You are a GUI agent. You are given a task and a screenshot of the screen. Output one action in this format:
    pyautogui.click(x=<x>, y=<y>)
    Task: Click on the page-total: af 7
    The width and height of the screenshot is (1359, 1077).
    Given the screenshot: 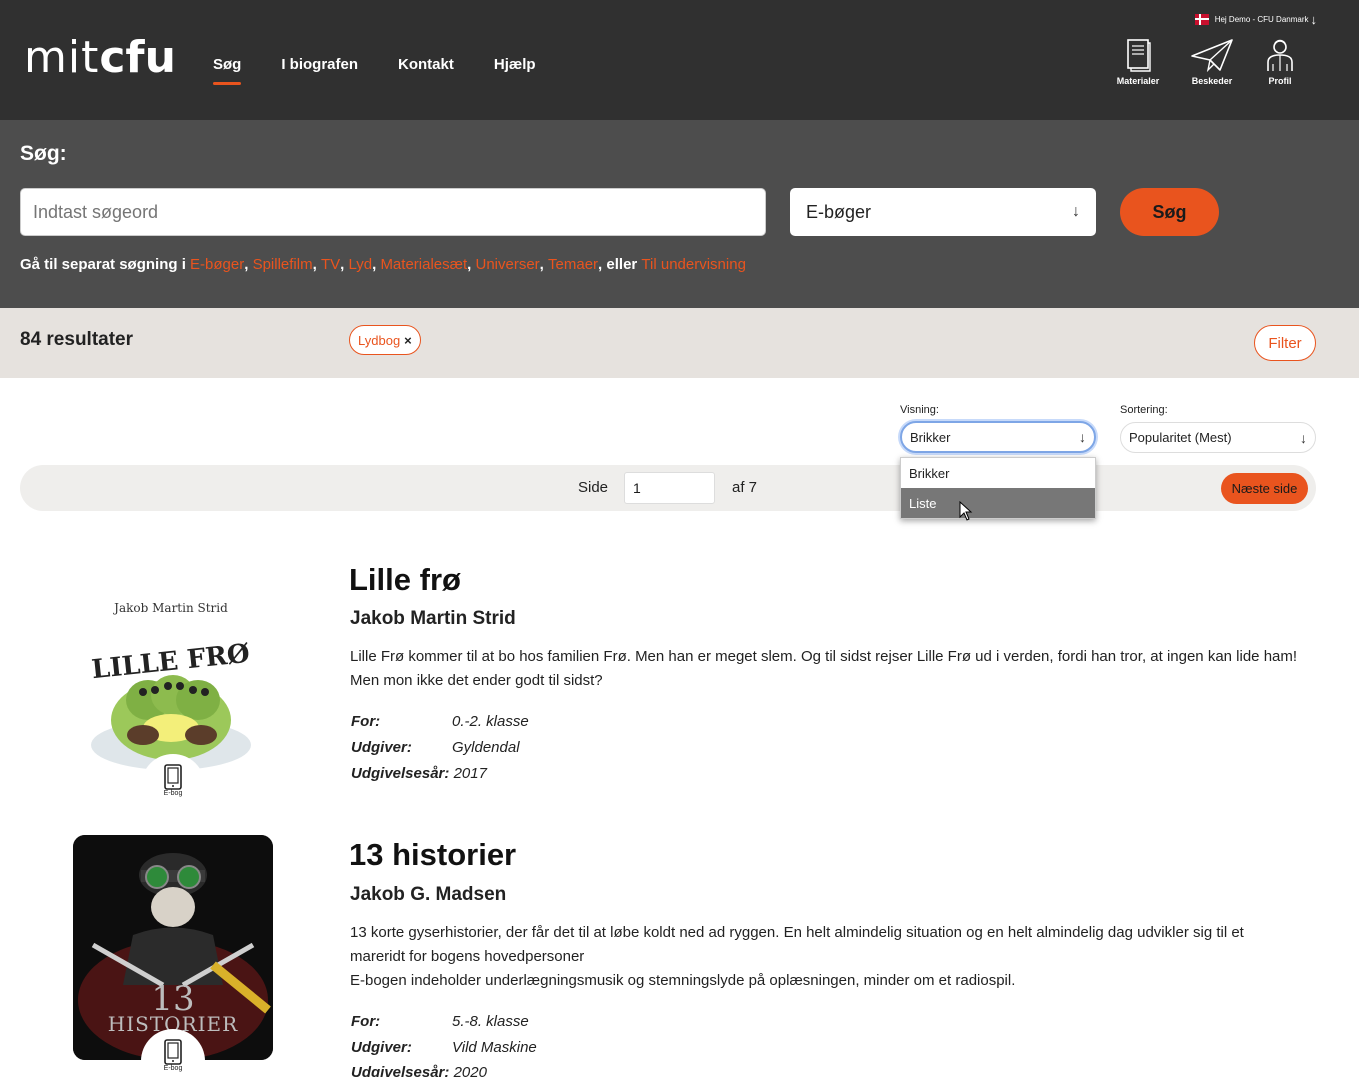 What is the action you would take?
    pyautogui.click(x=745, y=487)
    